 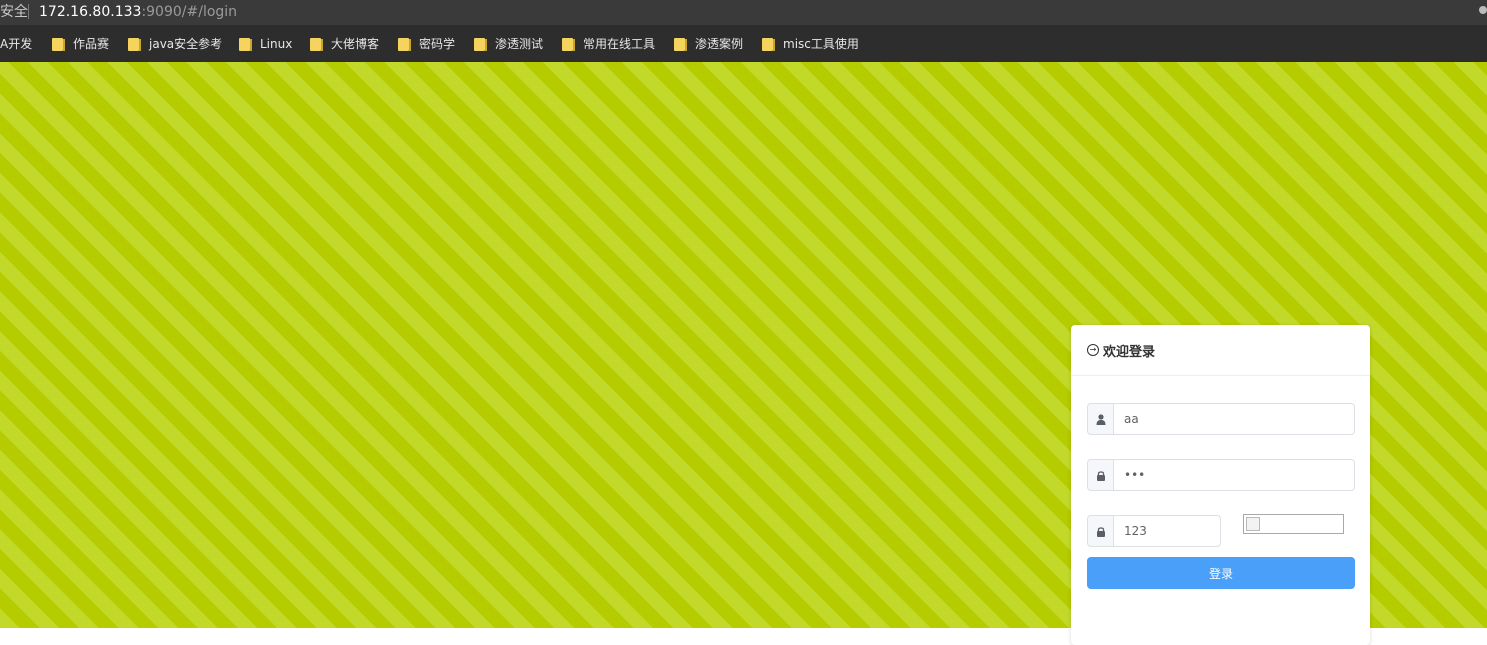 What do you see at coordinates (1101, 419) in the screenshot?
I see `user-icon` at bounding box center [1101, 419].